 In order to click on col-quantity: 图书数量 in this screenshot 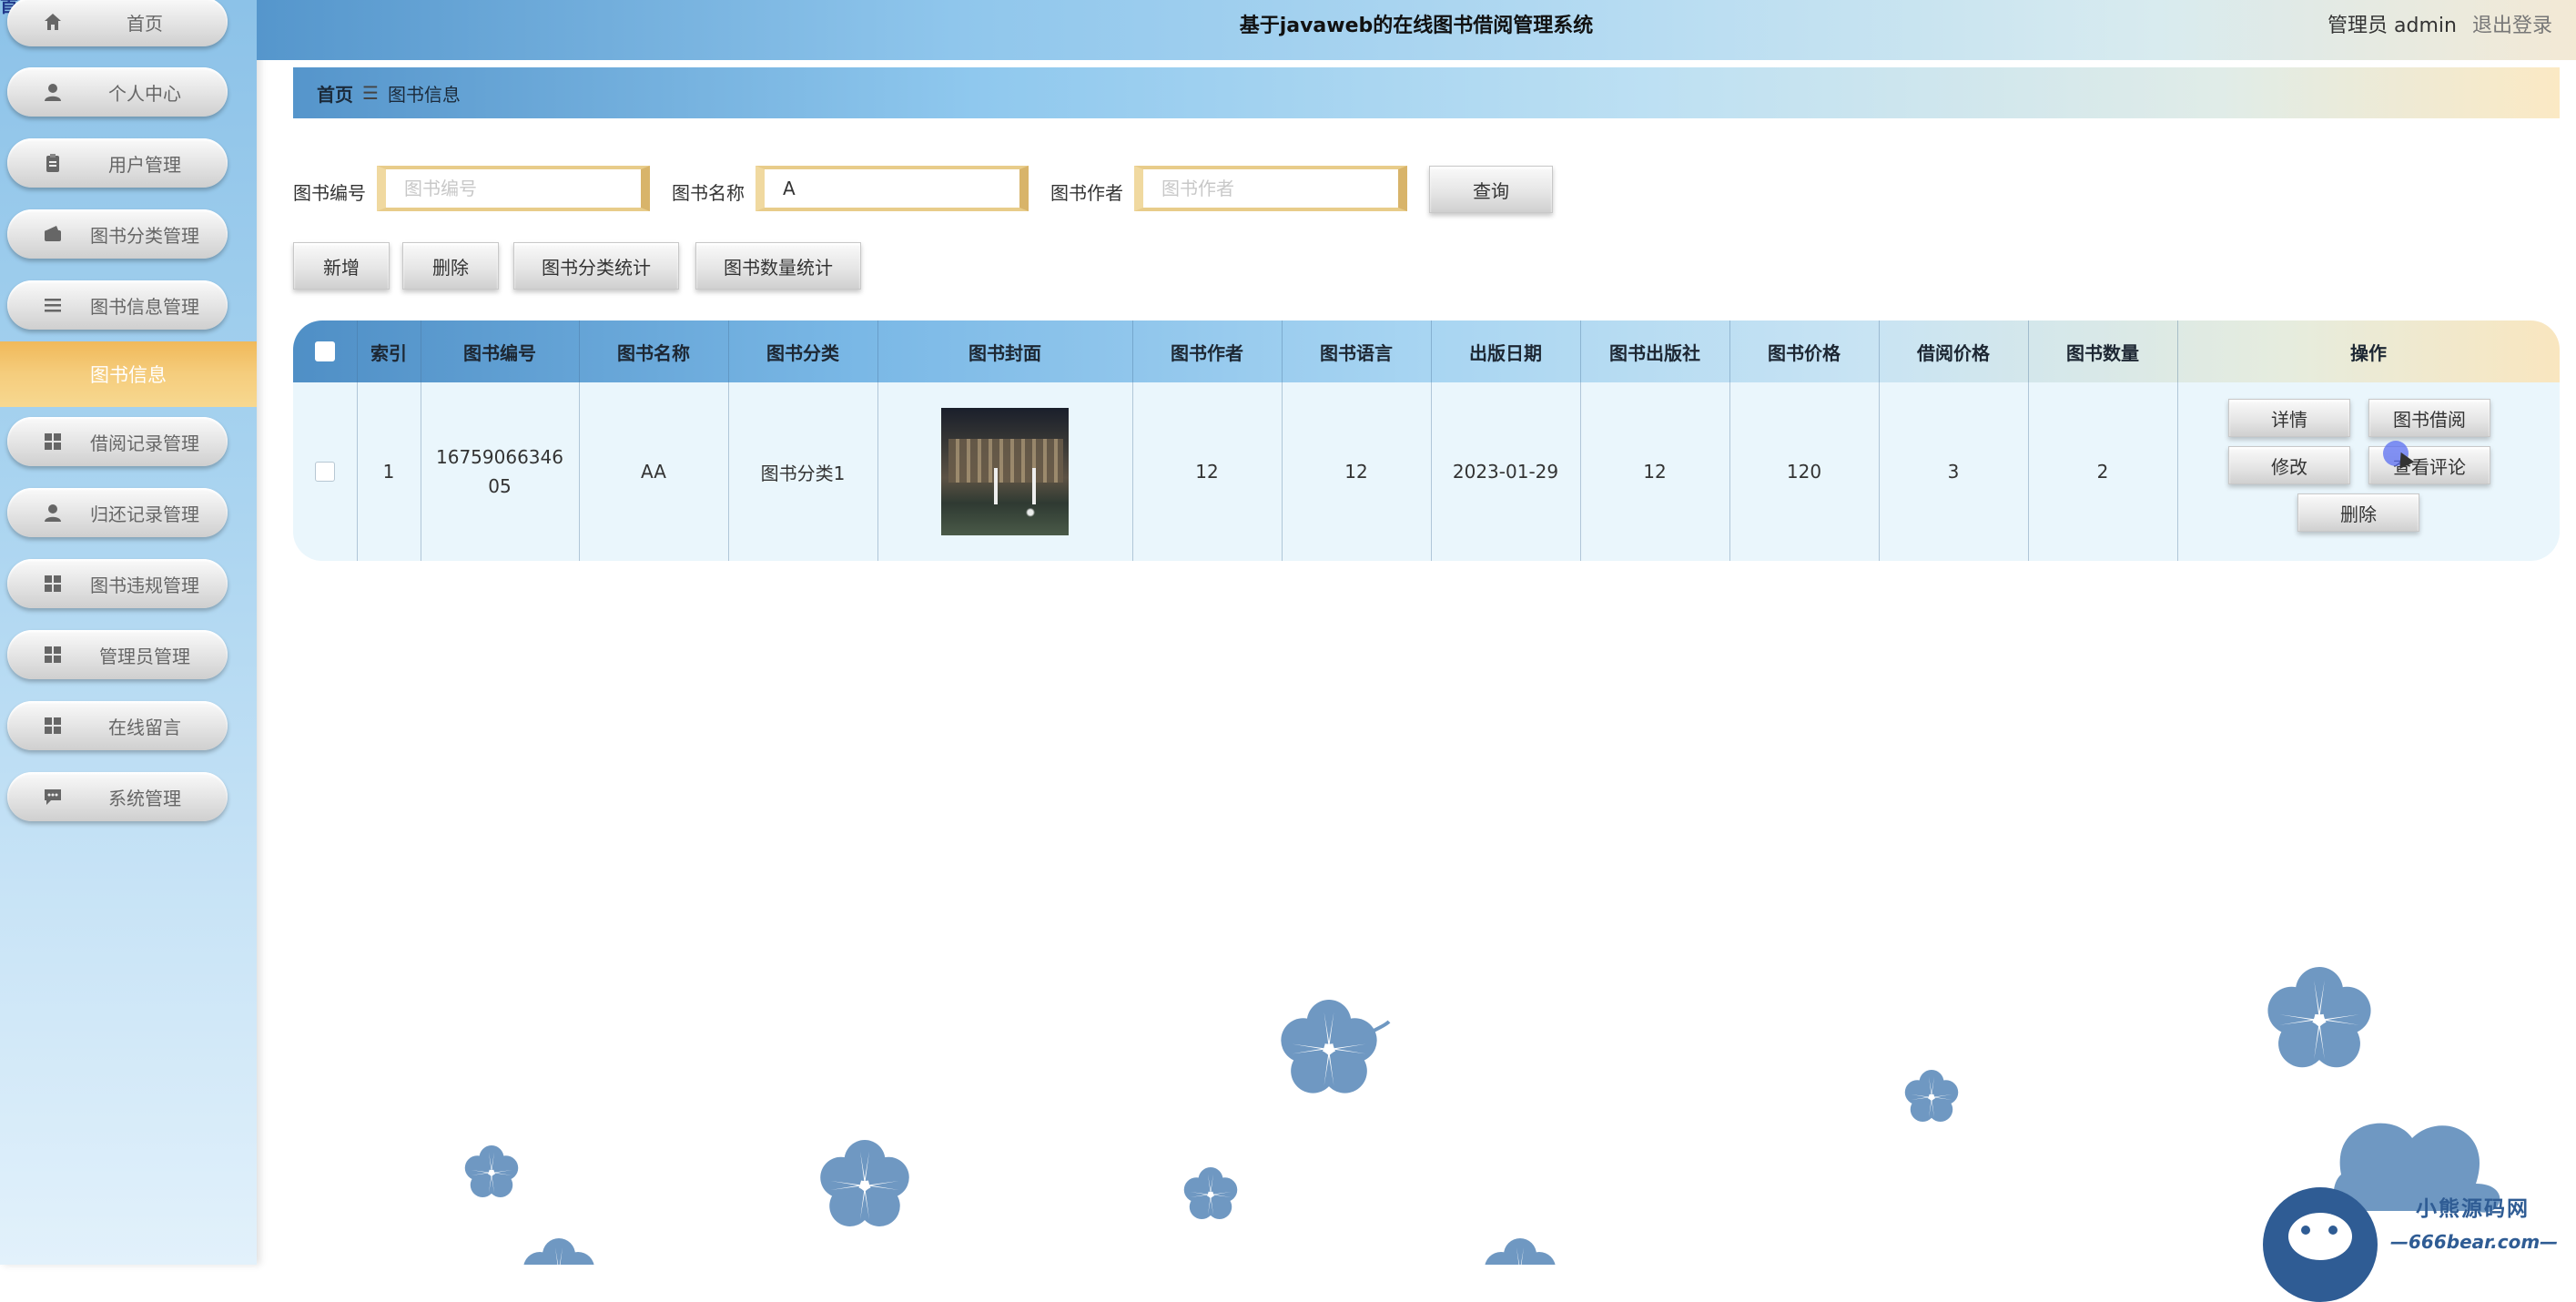, I will do `click(2102, 352)`.